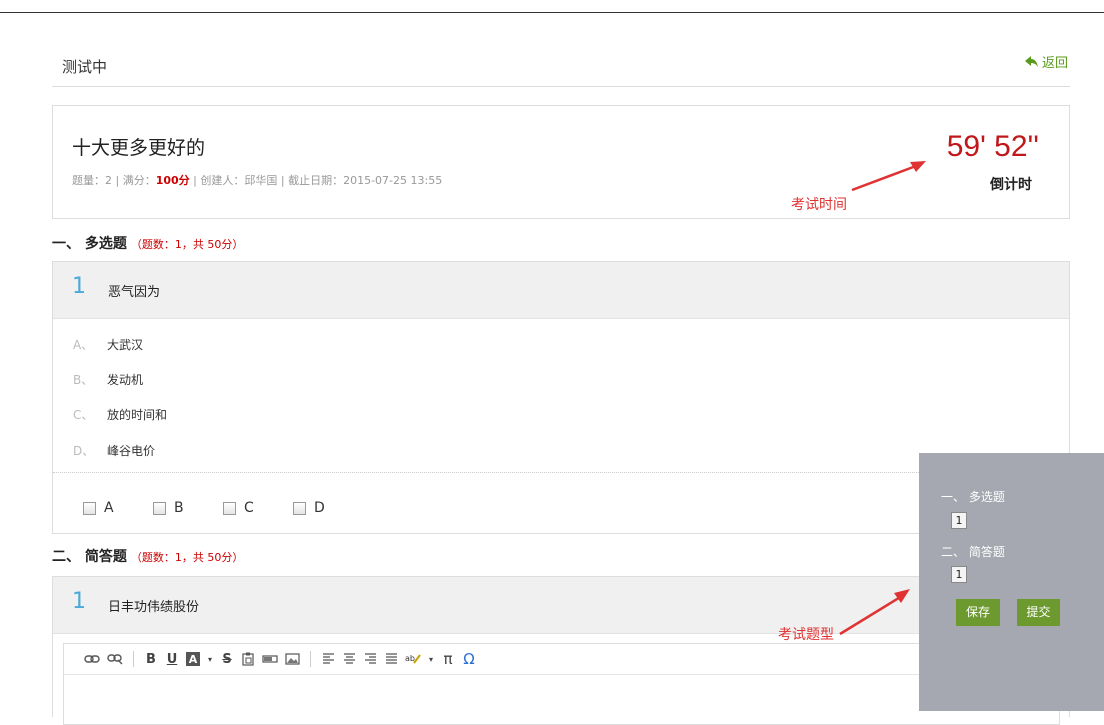 The image size is (1104, 725). Describe the element at coordinates (139, 180) in the screenshot. I see `meta-score-label: 满分：` at that location.